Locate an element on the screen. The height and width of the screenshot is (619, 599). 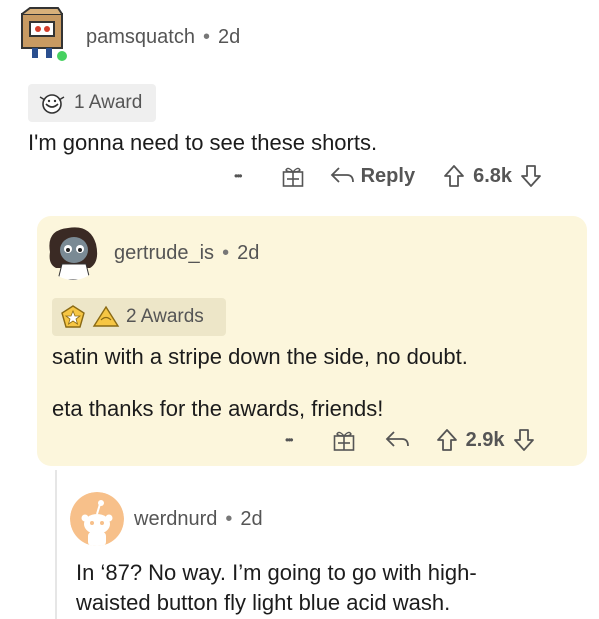
avatar-pamsquatch is located at coordinates (42, 34).